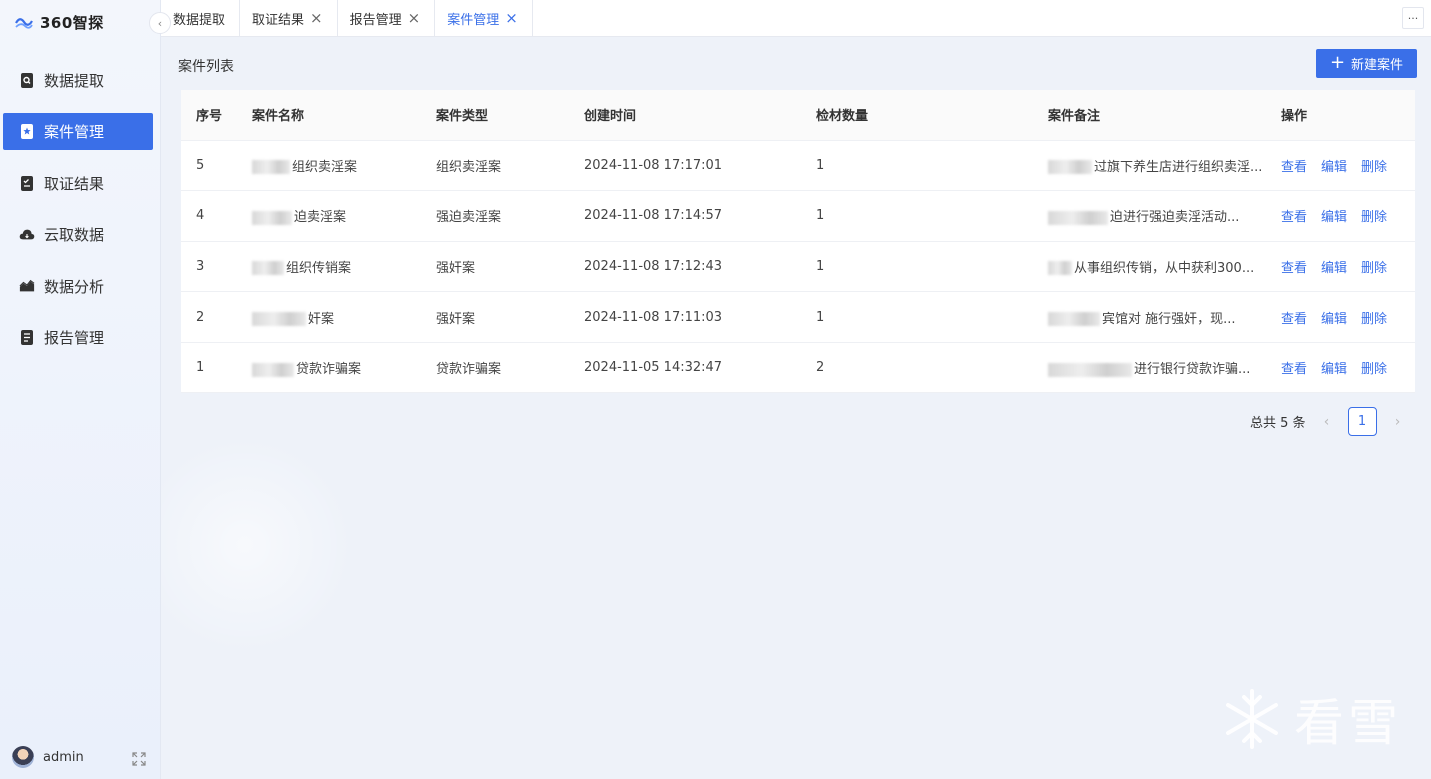 The image size is (1431, 779). What do you see at coordinates (329, 267) in the screenshot?
I see `cell-name: 组织传销案` at bounding box center [329, 267].